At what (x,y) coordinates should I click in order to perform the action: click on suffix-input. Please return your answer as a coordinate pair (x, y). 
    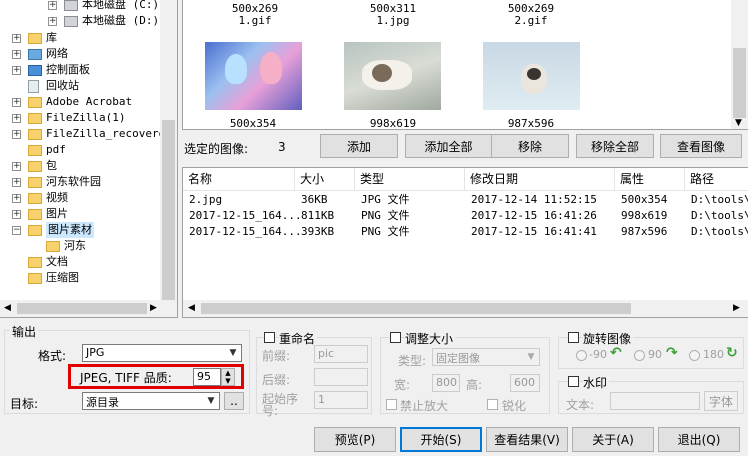
    Looking at the image, I should click on (341, 377).